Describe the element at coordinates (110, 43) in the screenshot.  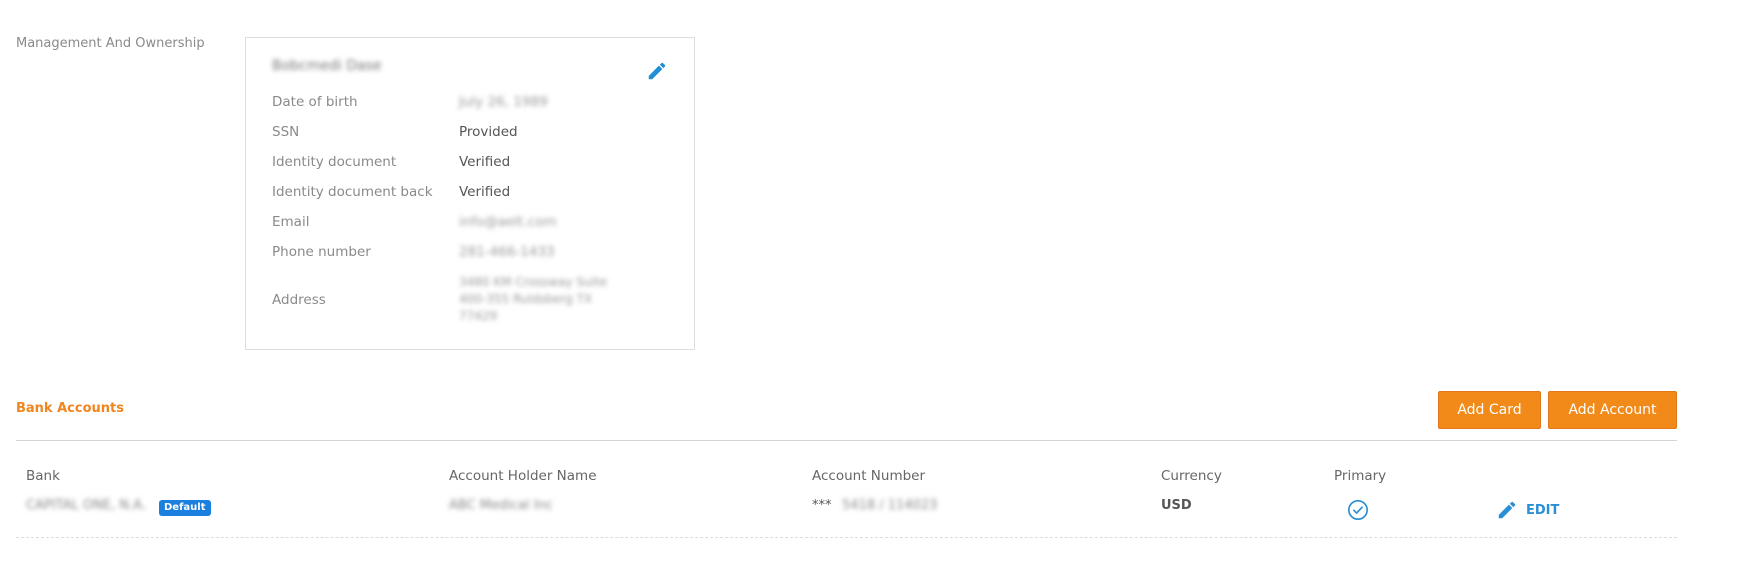
I see `section-label-management: Management And Ownership` at that location.